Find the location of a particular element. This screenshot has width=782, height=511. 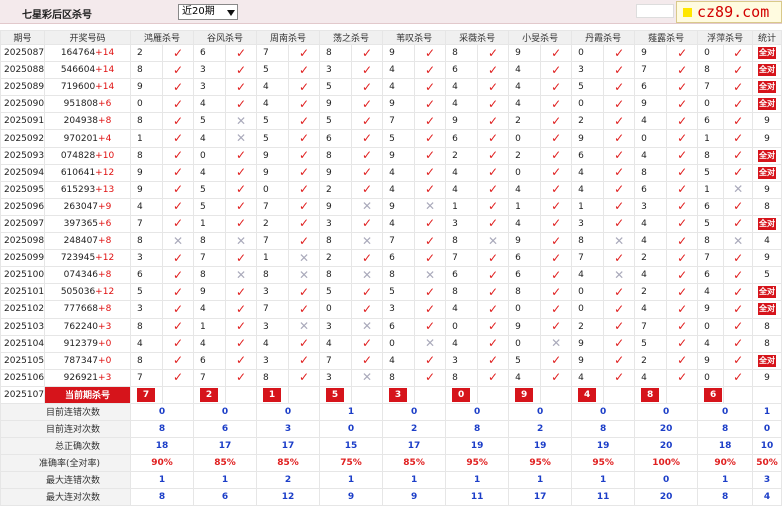

draw-sum: +9 is located at coordinates (105, 206).